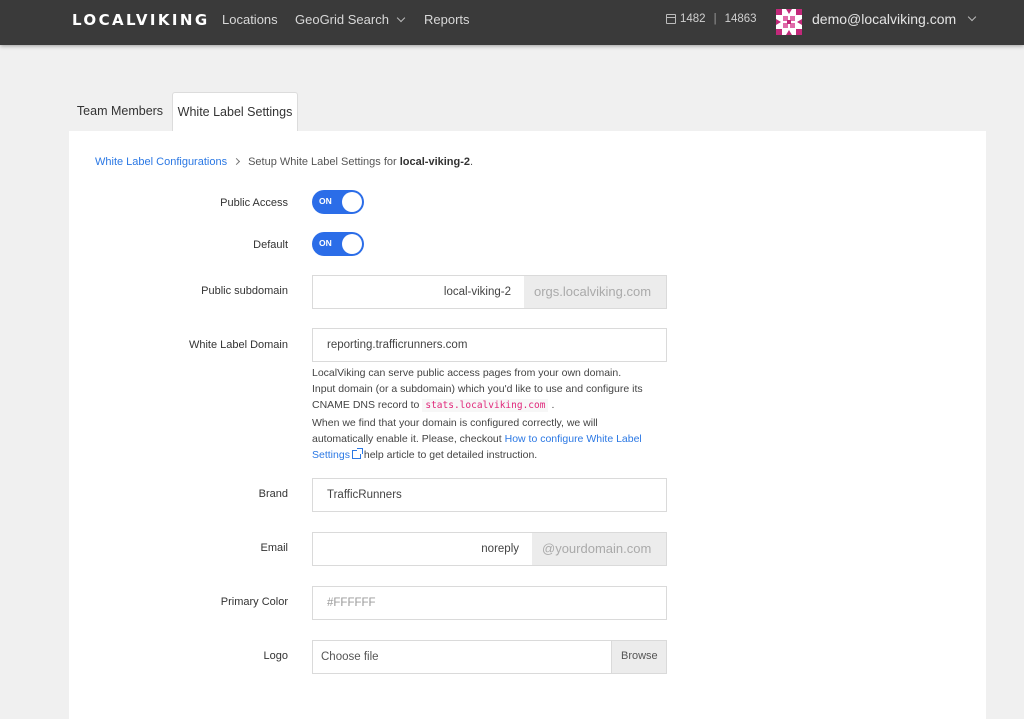 Image resolution: width=1024 pixels, height=719 pixels. Describe the element at coordinates (884, 19) in the screenshot. I see `user-email: demo@localviking.com` at that location.